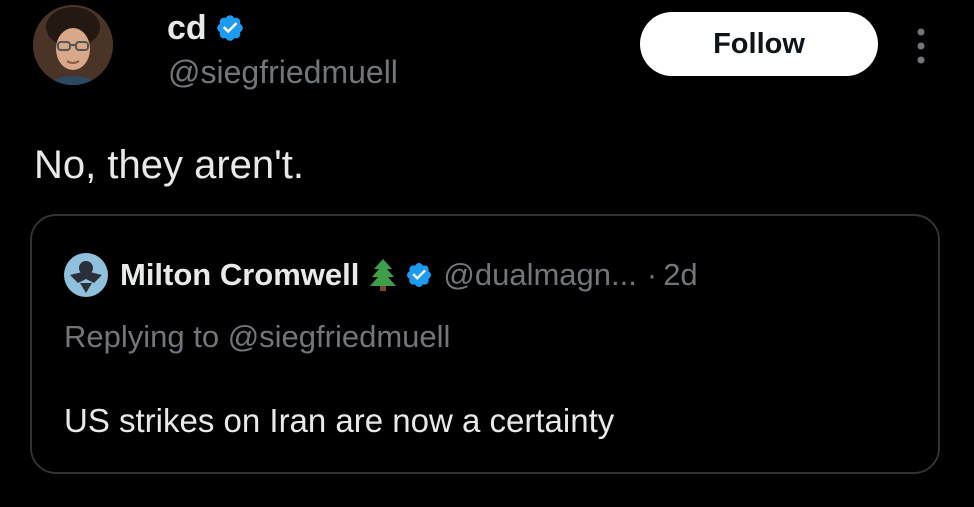  I want to click on author-name-row: cd, so click(206, 28).